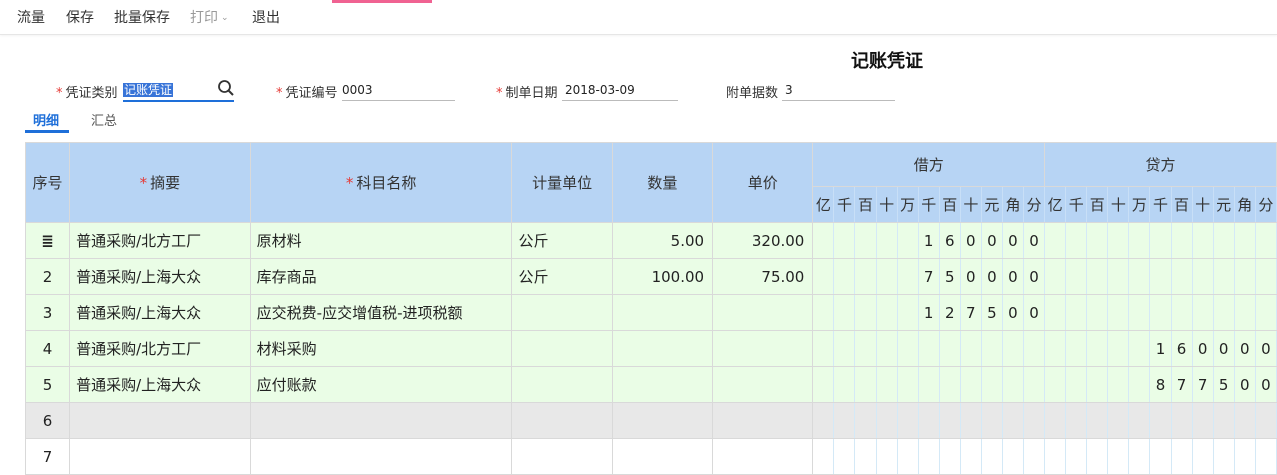  What do you see at coordinates (381, 312) in the screenshot?
I see `row-subject-cell: 应交税费-应交增值税-进项税额` at bounding box center [381, 312].